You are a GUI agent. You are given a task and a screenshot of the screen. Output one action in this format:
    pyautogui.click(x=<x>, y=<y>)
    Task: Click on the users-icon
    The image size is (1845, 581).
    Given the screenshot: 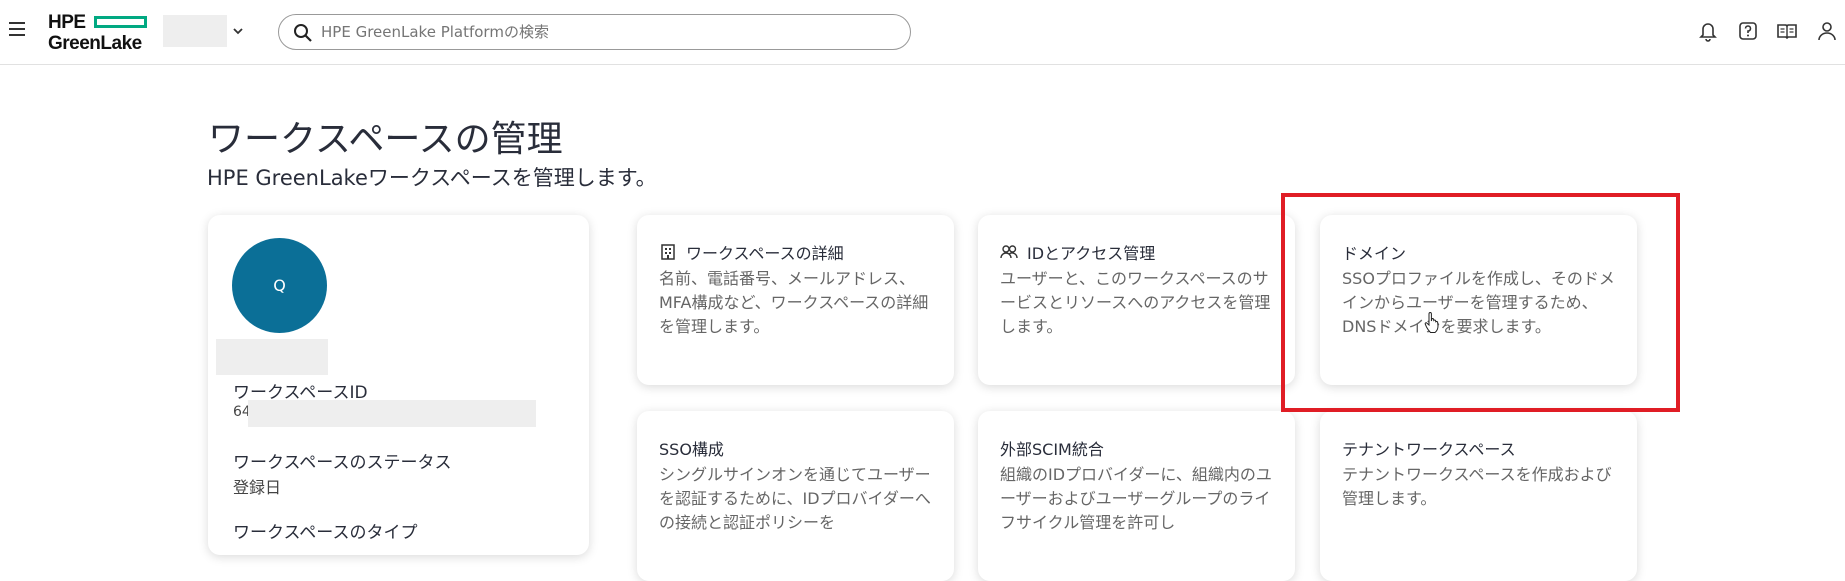 What is the action you would take?
    pyautogui.click(x=1009, y=252)
    